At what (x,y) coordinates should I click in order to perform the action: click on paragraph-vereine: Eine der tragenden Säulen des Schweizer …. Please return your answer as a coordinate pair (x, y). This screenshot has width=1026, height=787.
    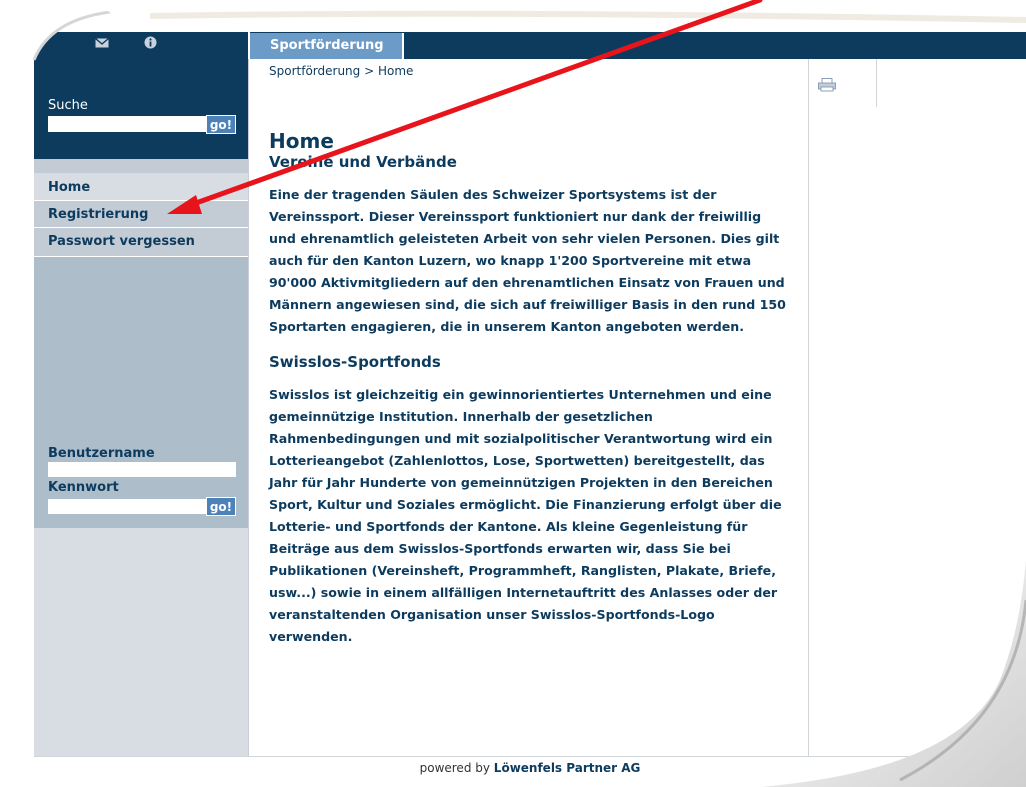
    Looking at the image, I should click on (527, 260).